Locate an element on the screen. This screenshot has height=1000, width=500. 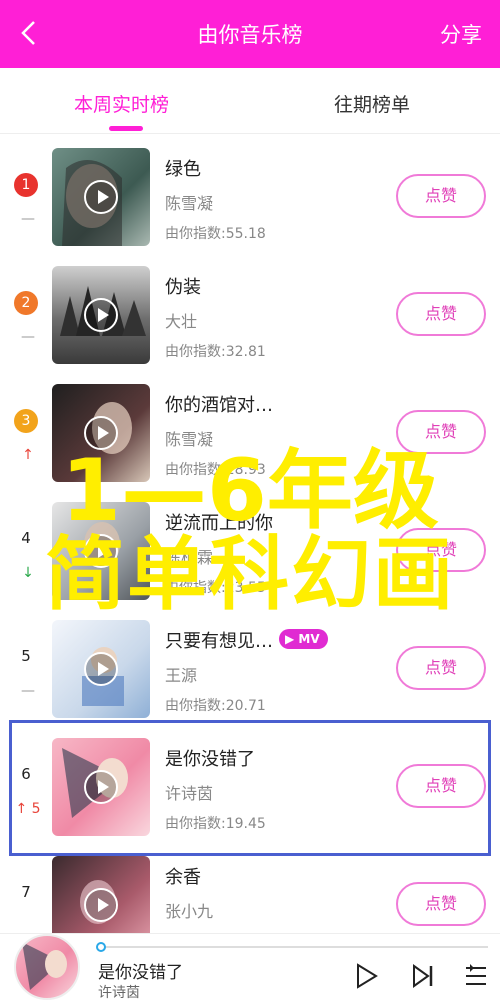
mv-badge: ▶ MV is located at coordinates (303, 639).